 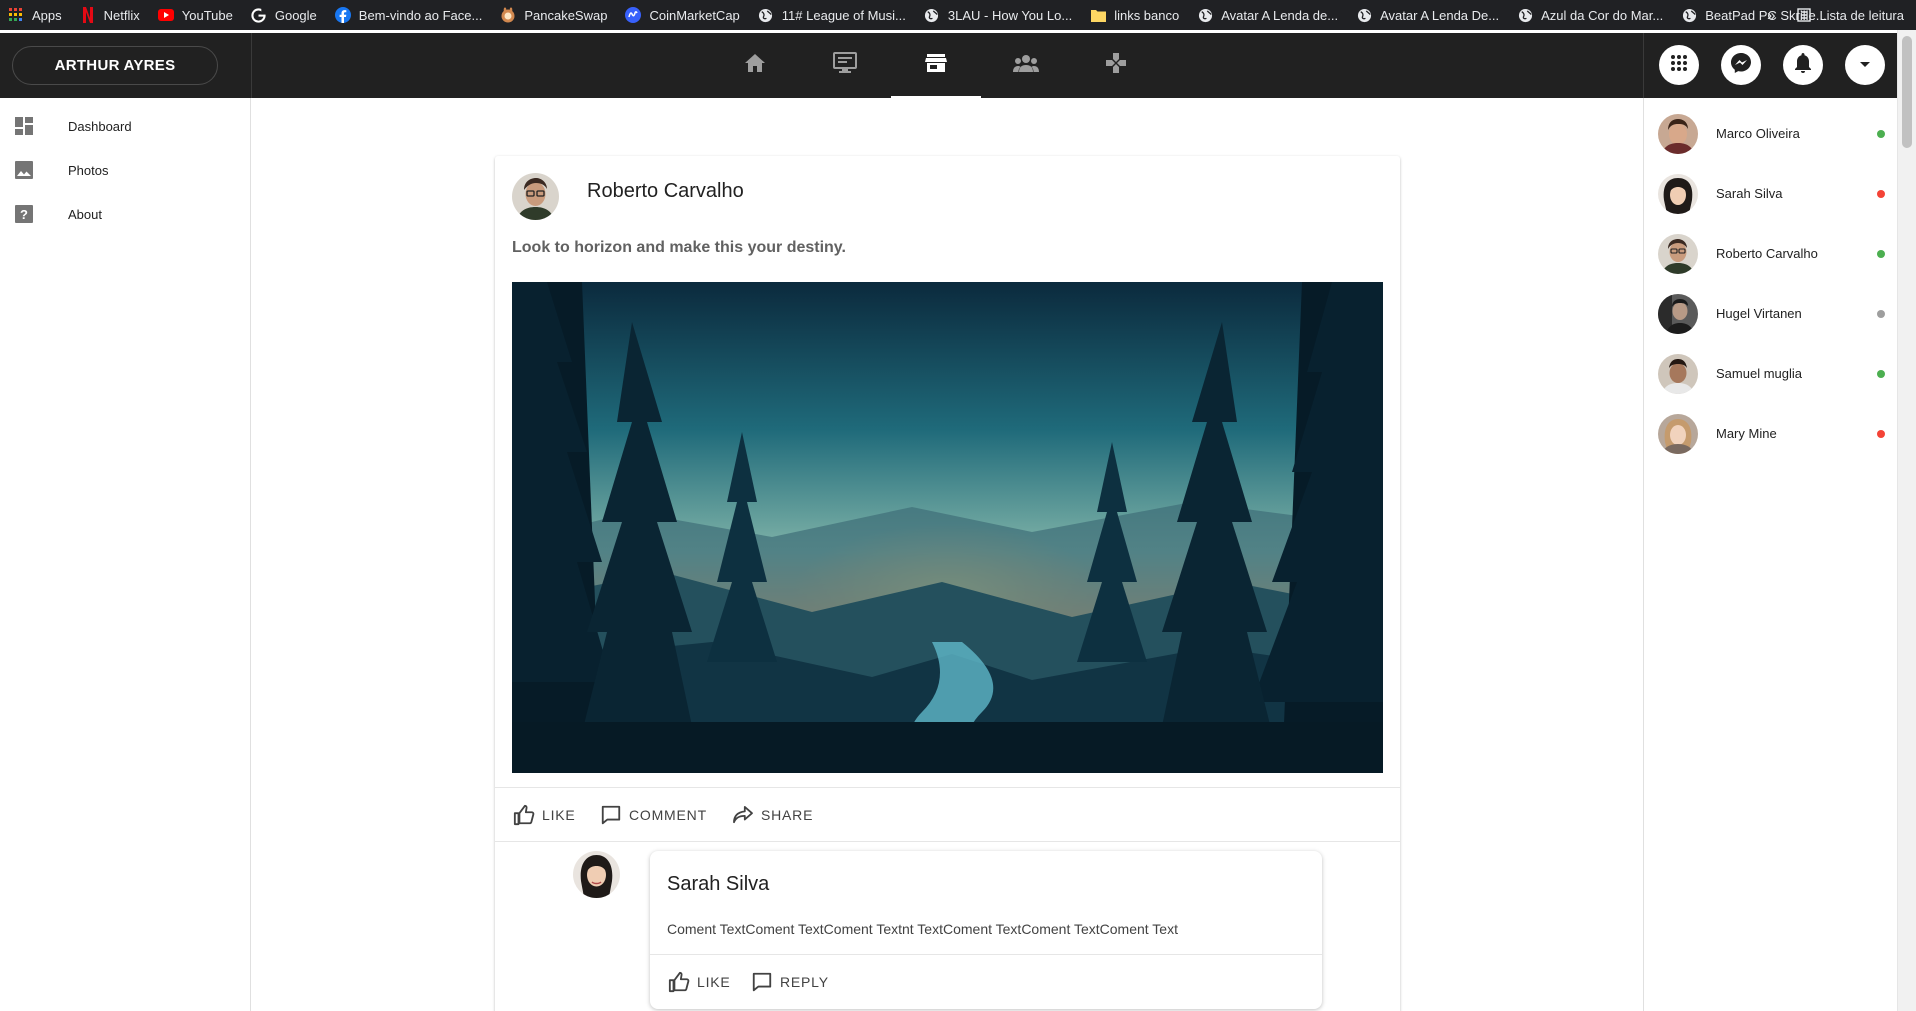 I want to click on apps-menu-icon, so click(x=1679, y=65).